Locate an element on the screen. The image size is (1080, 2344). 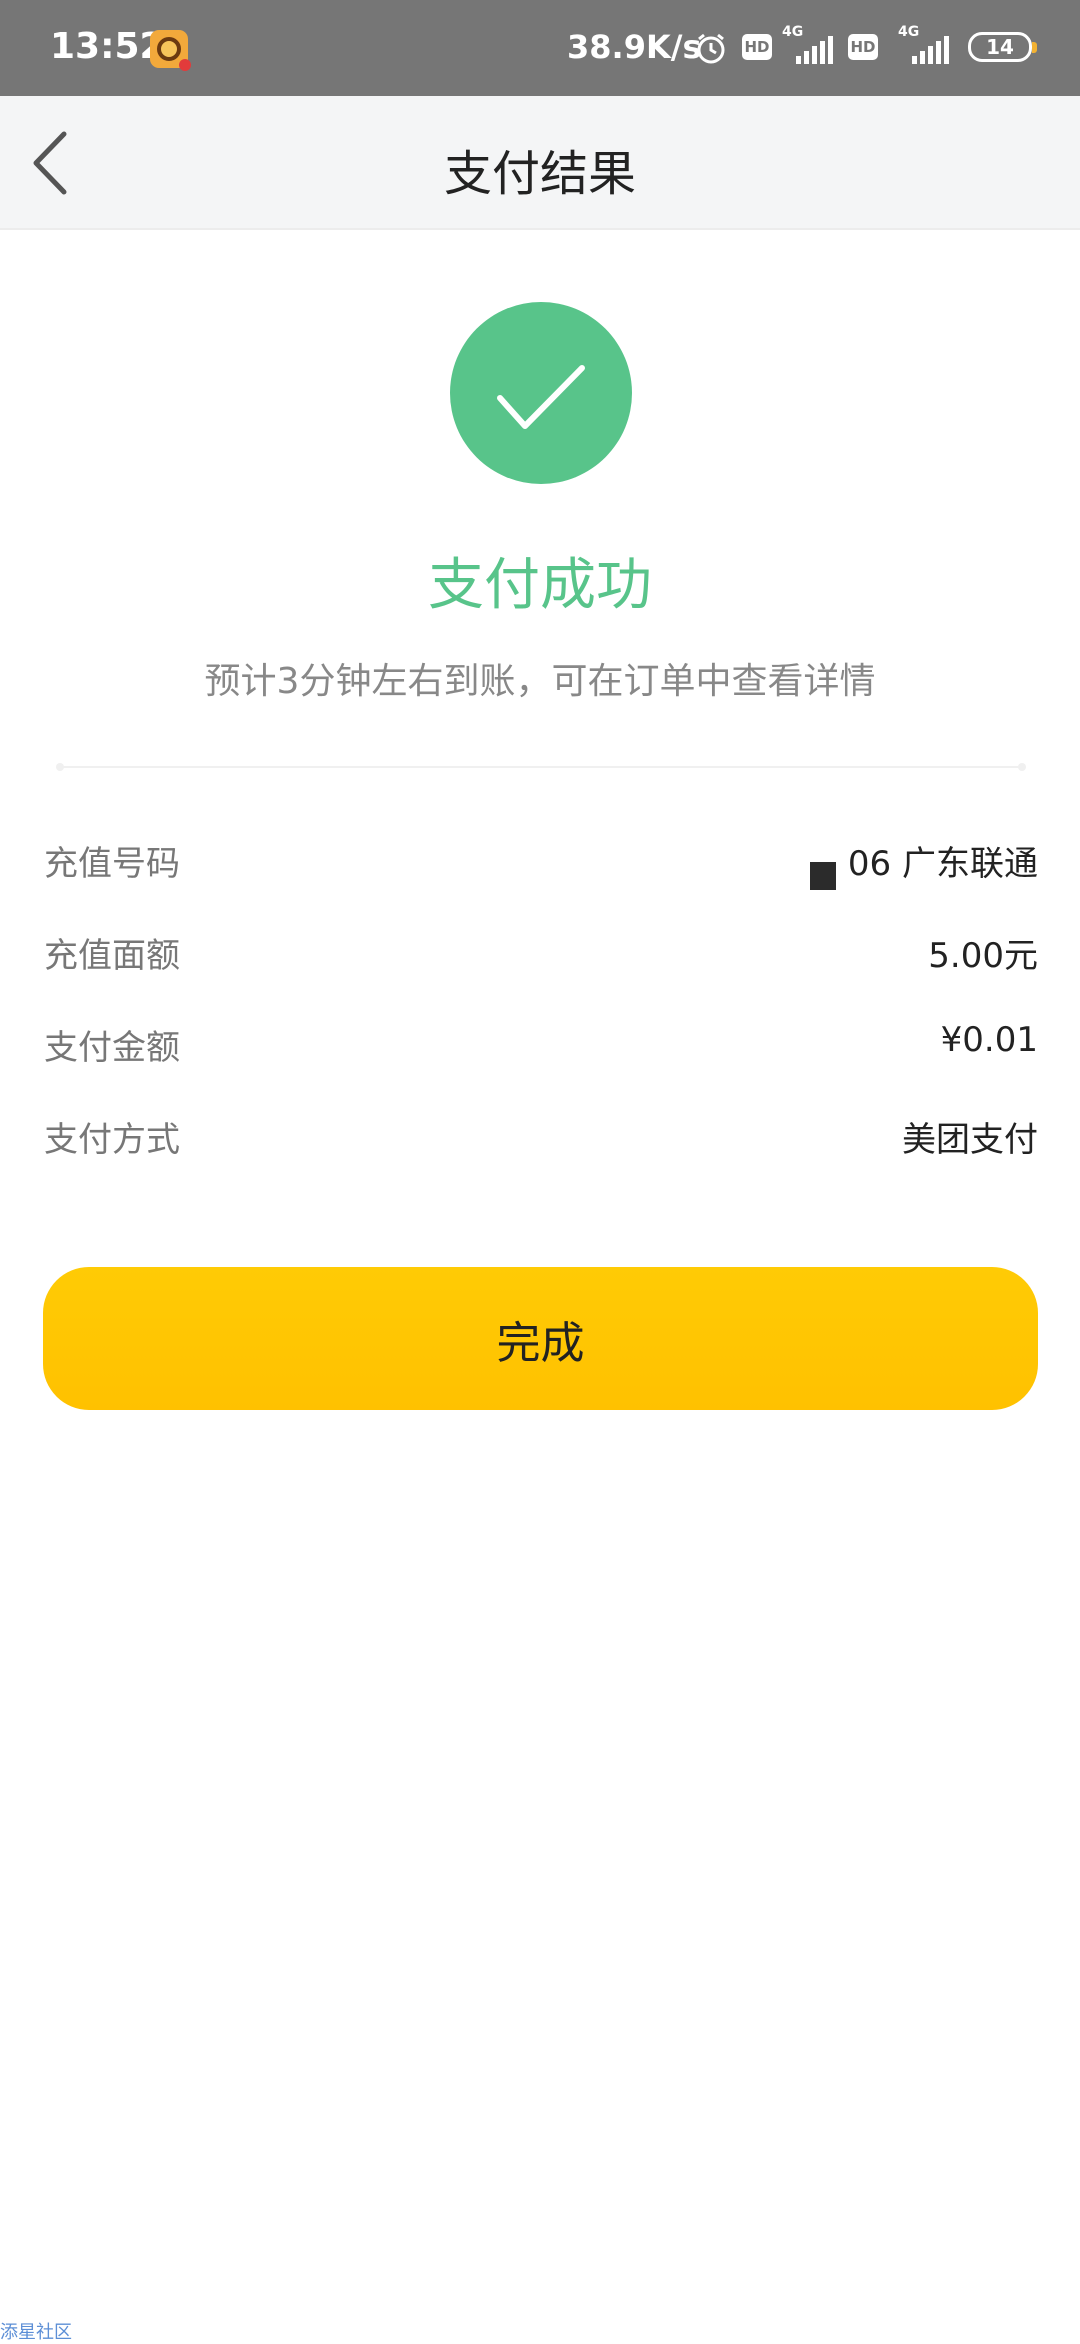
status-time: 13:52 is located at coordinates (107, 46).